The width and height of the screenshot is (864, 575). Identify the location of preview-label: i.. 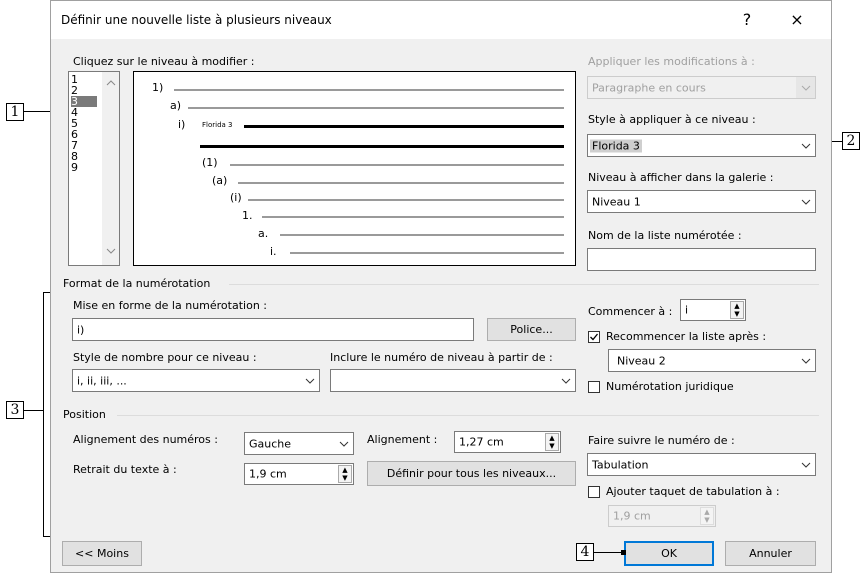
(273, 251).